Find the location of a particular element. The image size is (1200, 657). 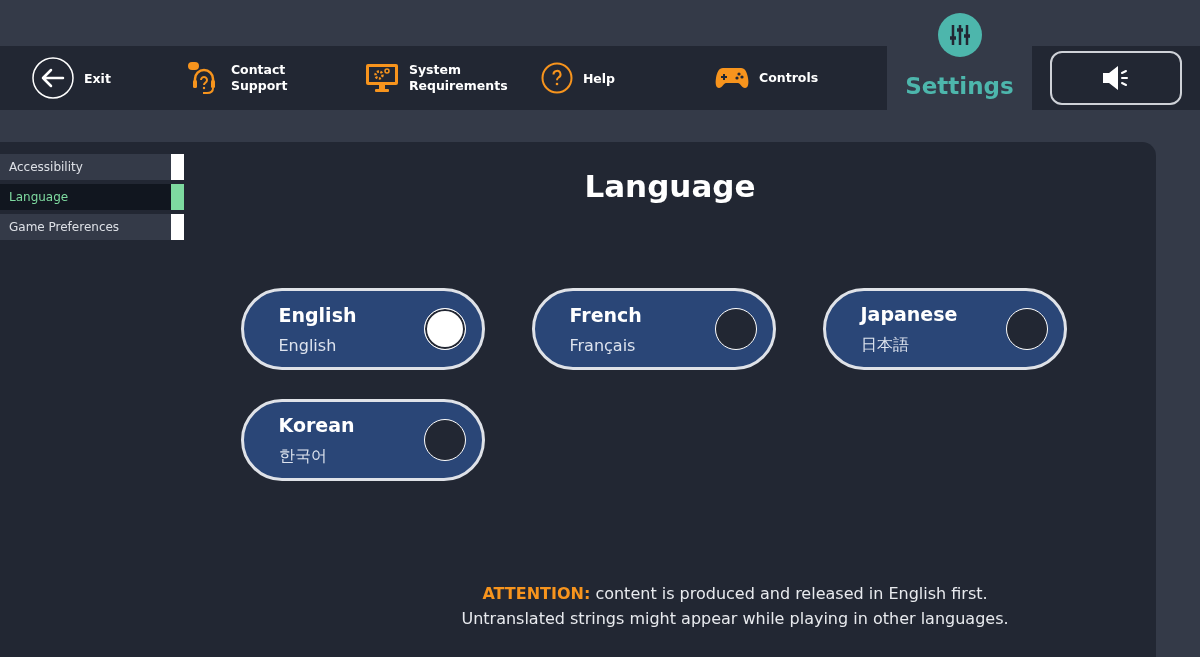

language-name: English is located at coordinates (318, 314).